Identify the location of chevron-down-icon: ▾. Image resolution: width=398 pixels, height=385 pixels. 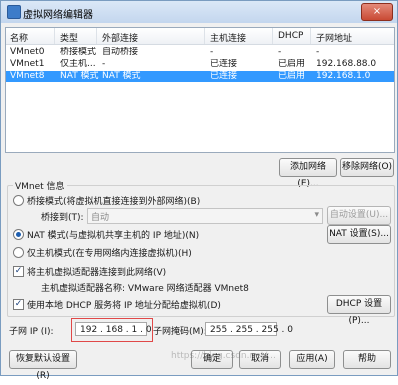
(316, 215).